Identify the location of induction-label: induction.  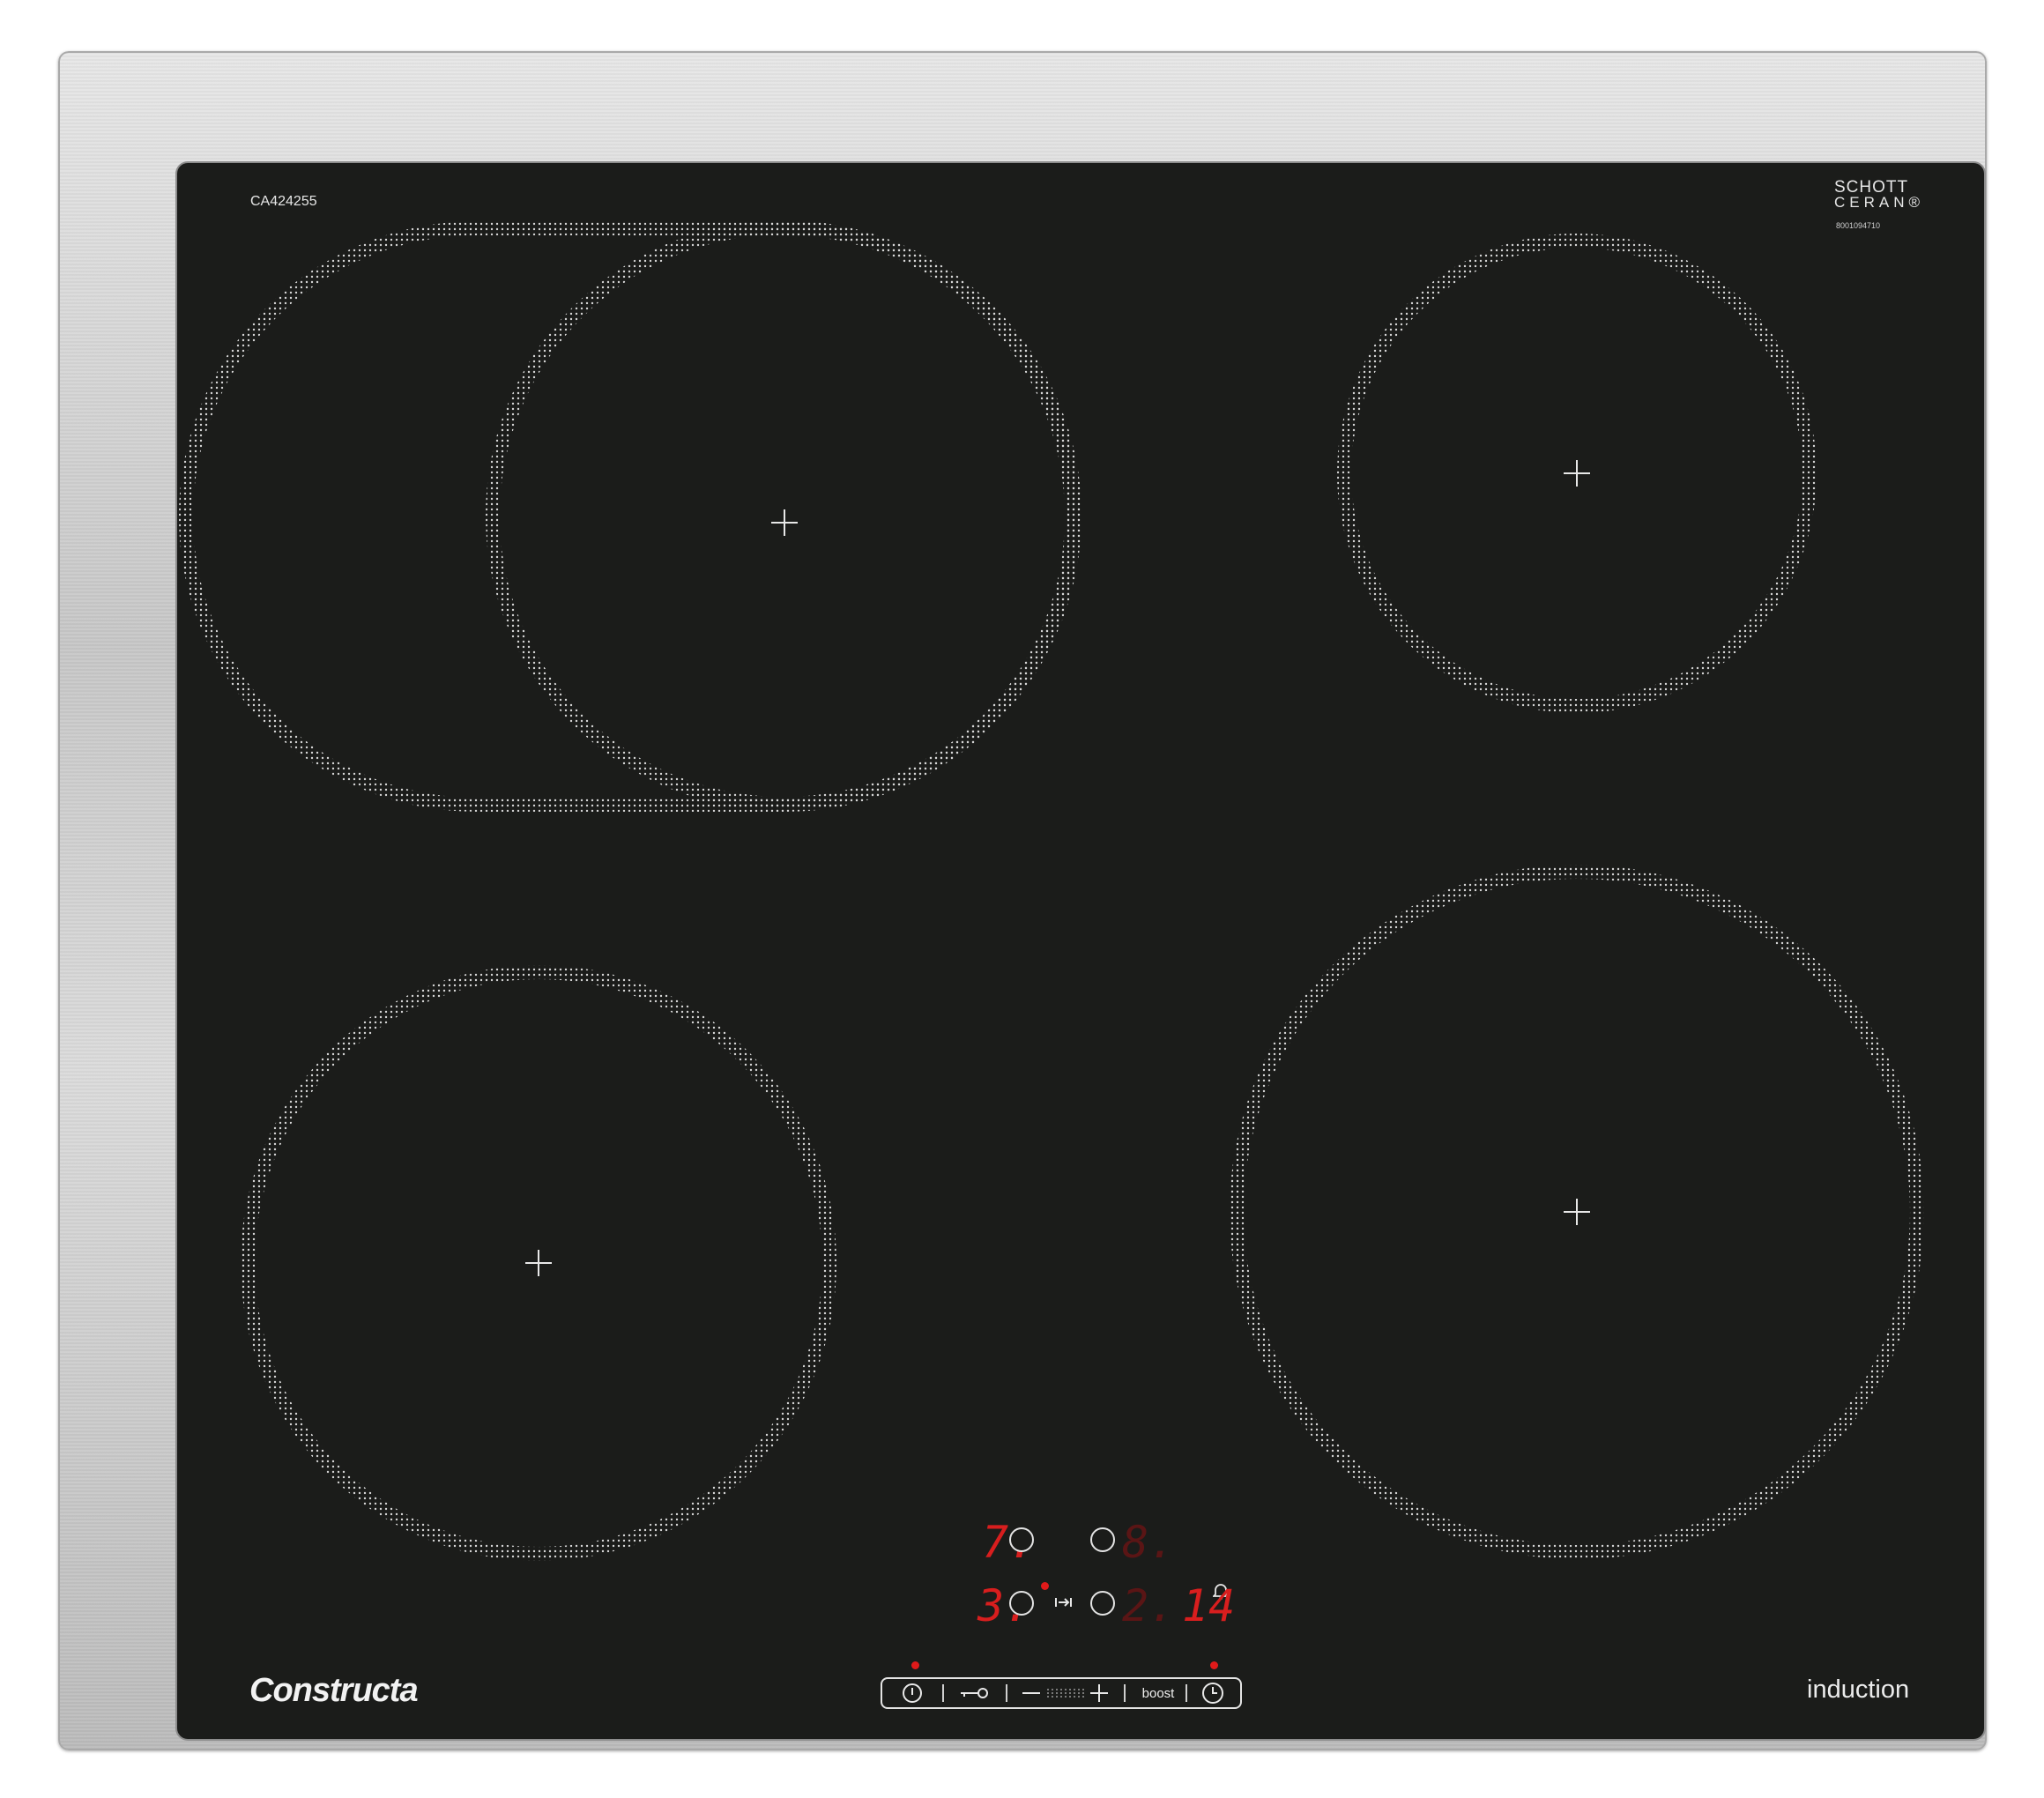
(1858, 1689).